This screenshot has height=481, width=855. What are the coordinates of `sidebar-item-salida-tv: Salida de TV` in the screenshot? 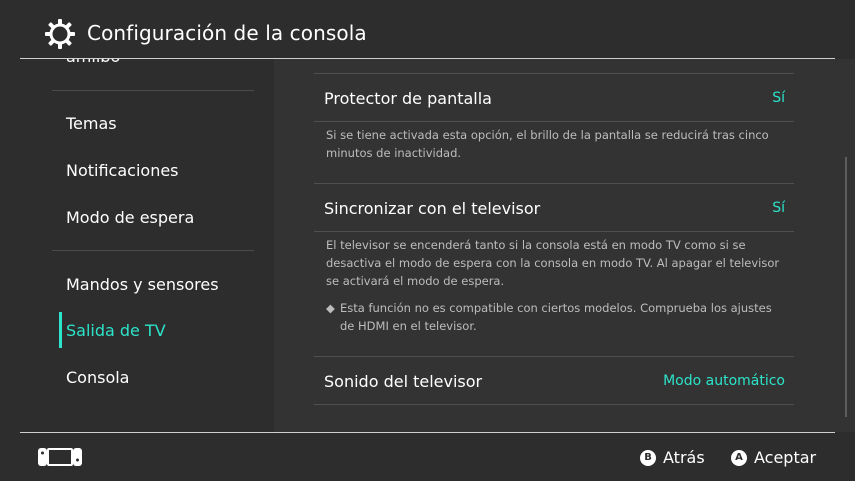 It's located at (116, 330).